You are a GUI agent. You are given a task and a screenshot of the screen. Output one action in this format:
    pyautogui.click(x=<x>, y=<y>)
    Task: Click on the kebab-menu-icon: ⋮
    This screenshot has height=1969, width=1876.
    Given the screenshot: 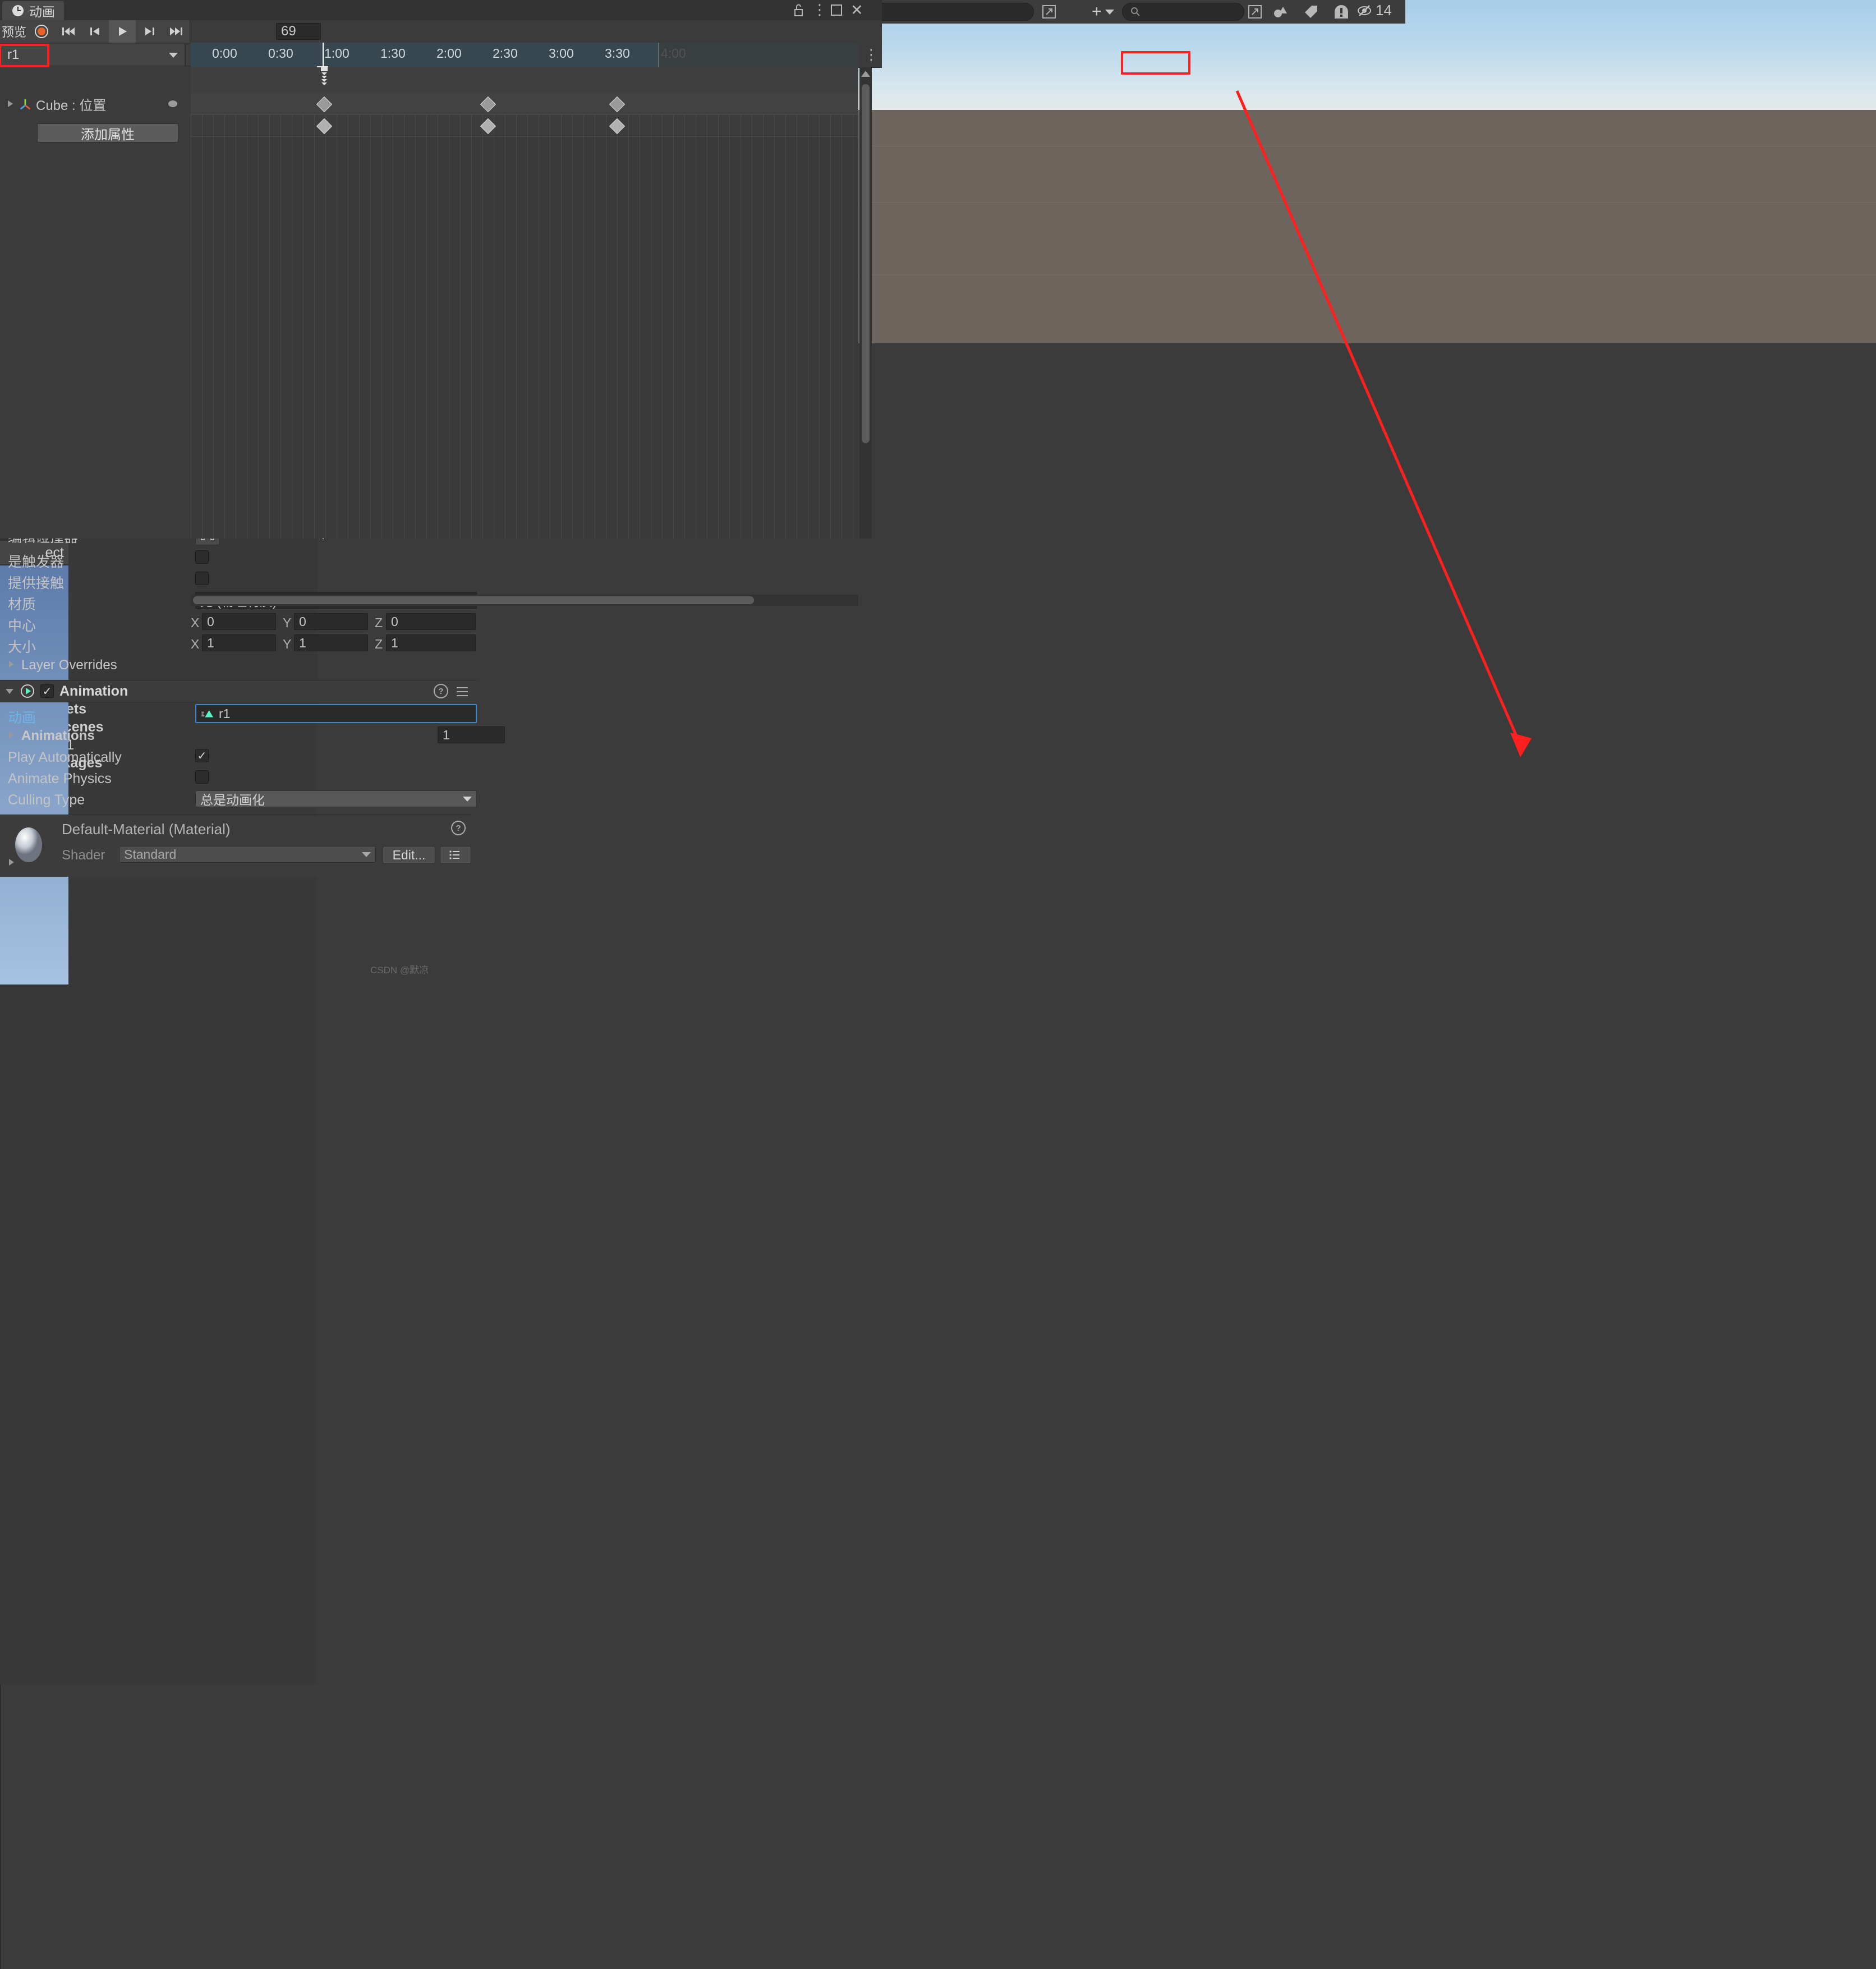 What is the action you would take?
    pyautogui.click(x=819, y=10)
    